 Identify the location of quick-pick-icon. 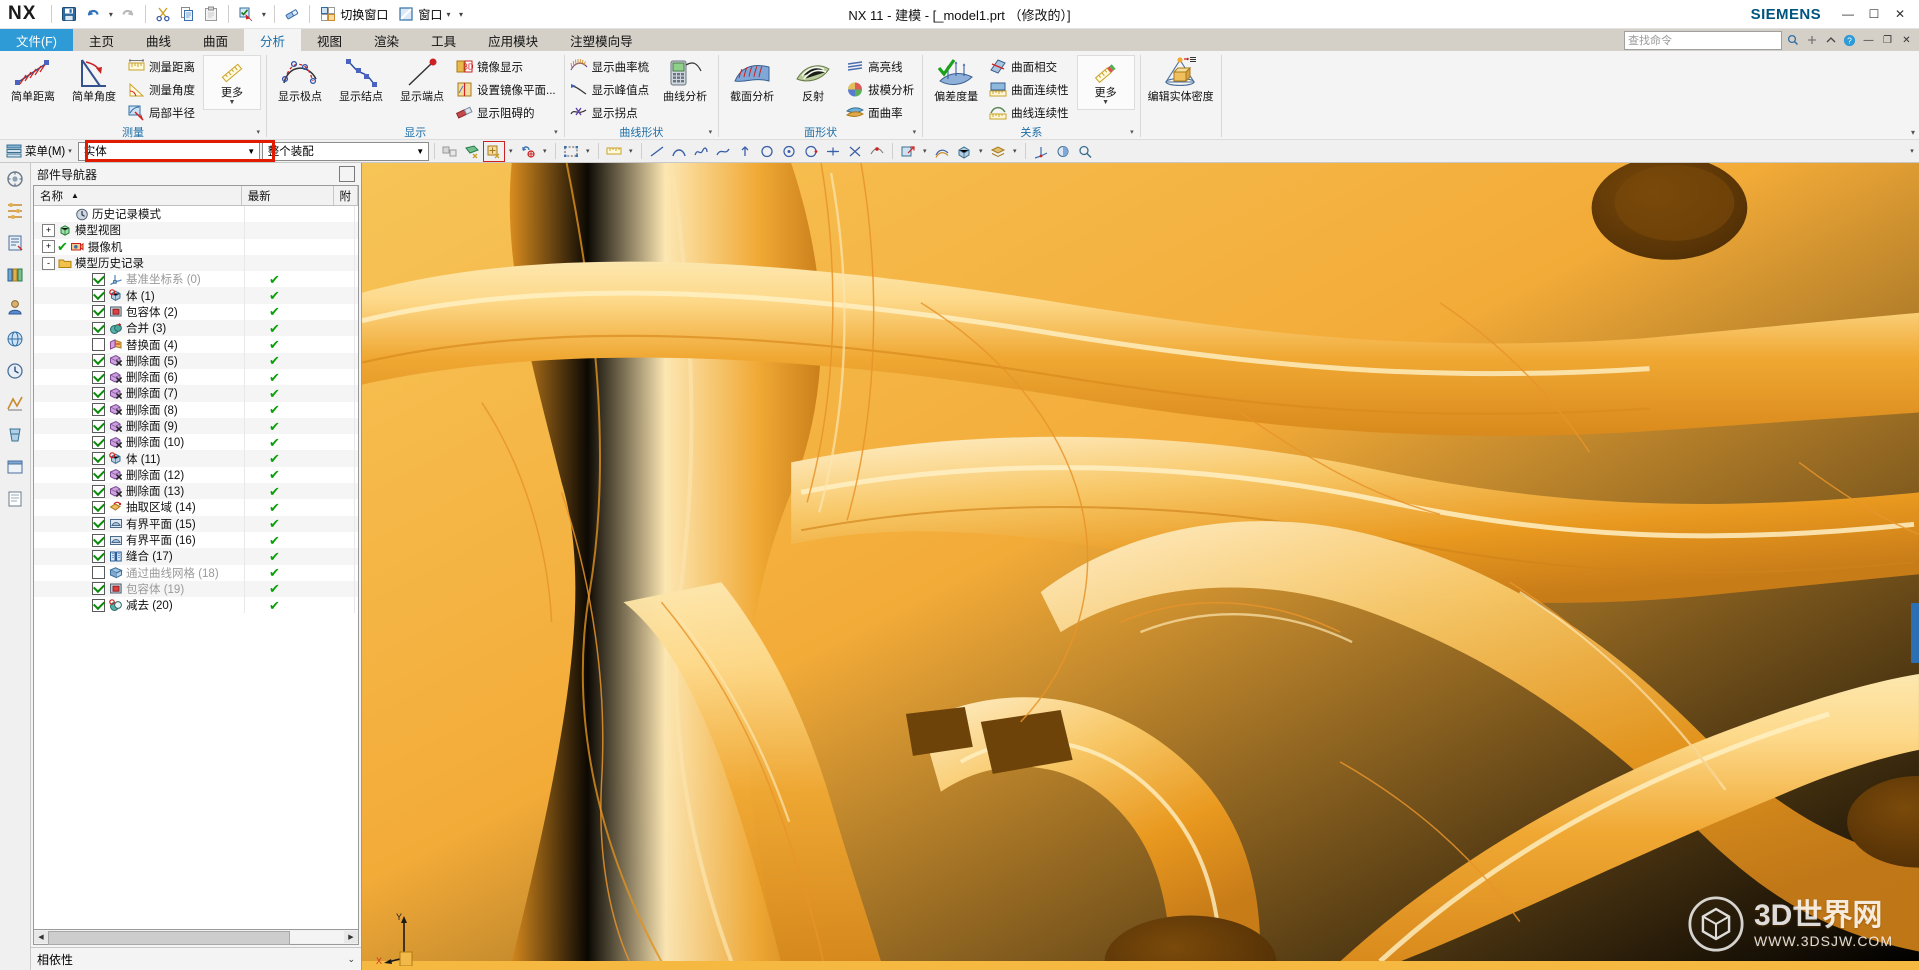
(246, 14).